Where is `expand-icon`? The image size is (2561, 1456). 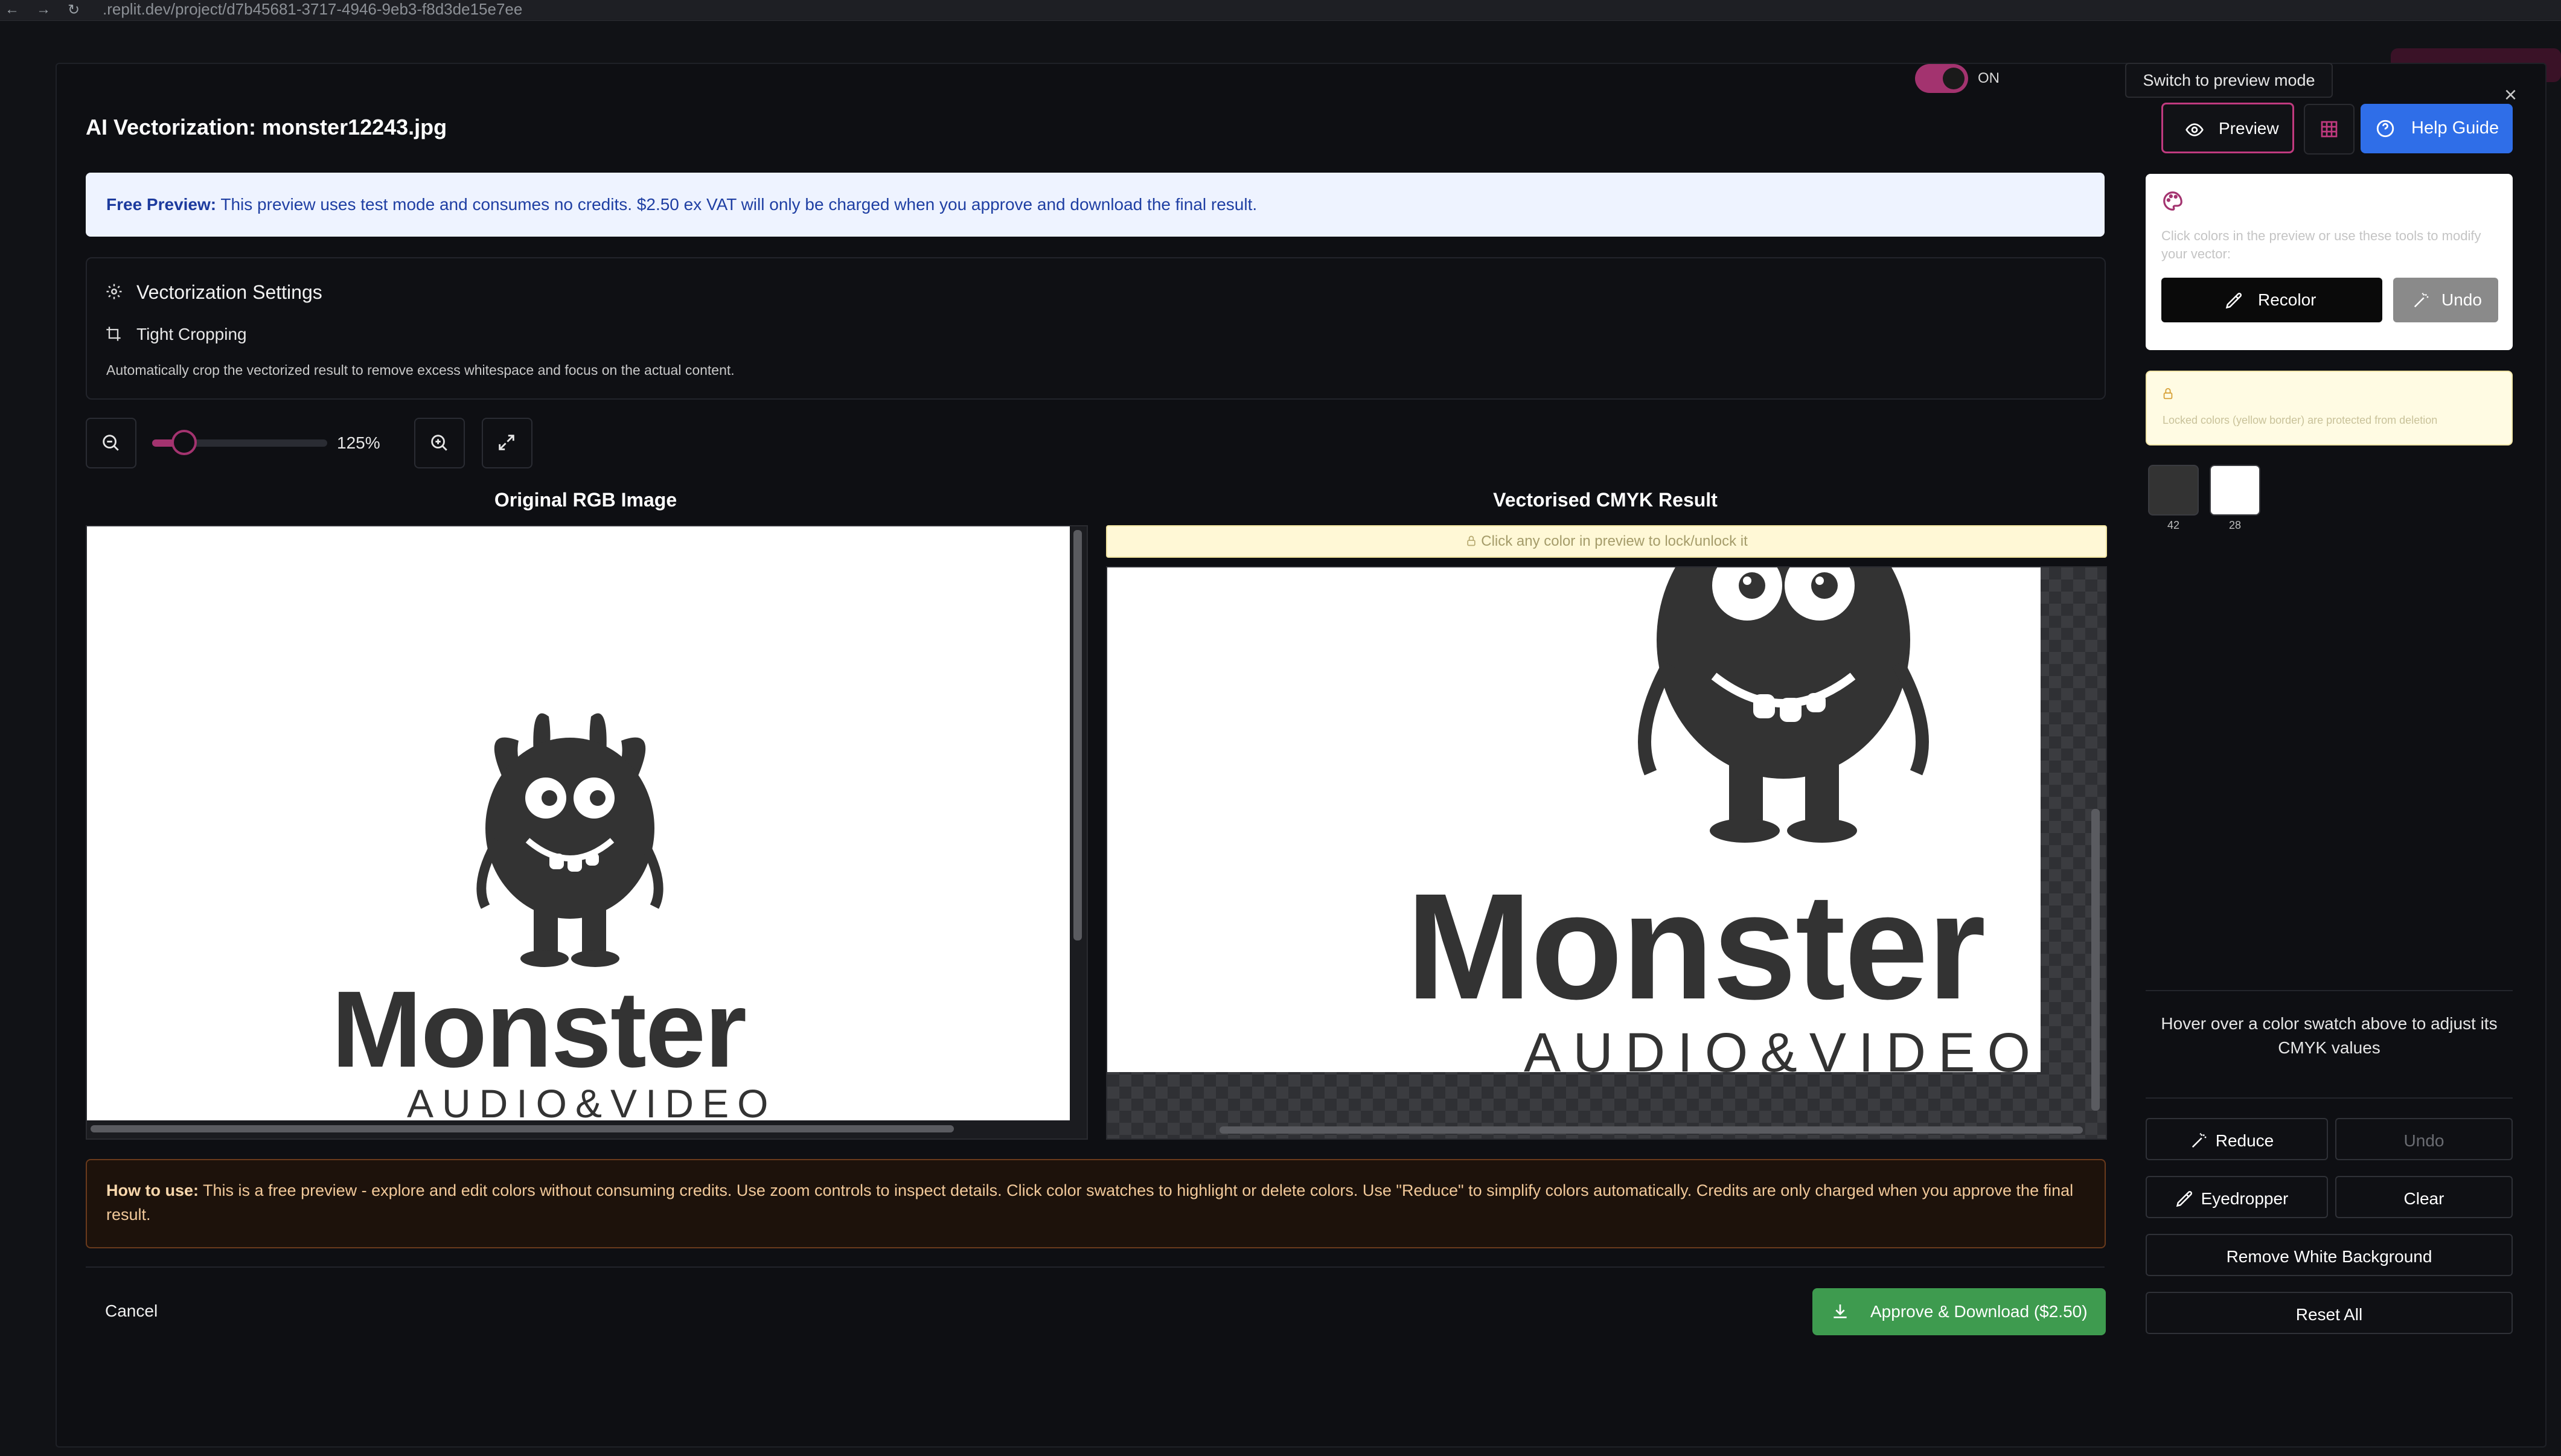 expand-icon is located at coordinates (506, 443).